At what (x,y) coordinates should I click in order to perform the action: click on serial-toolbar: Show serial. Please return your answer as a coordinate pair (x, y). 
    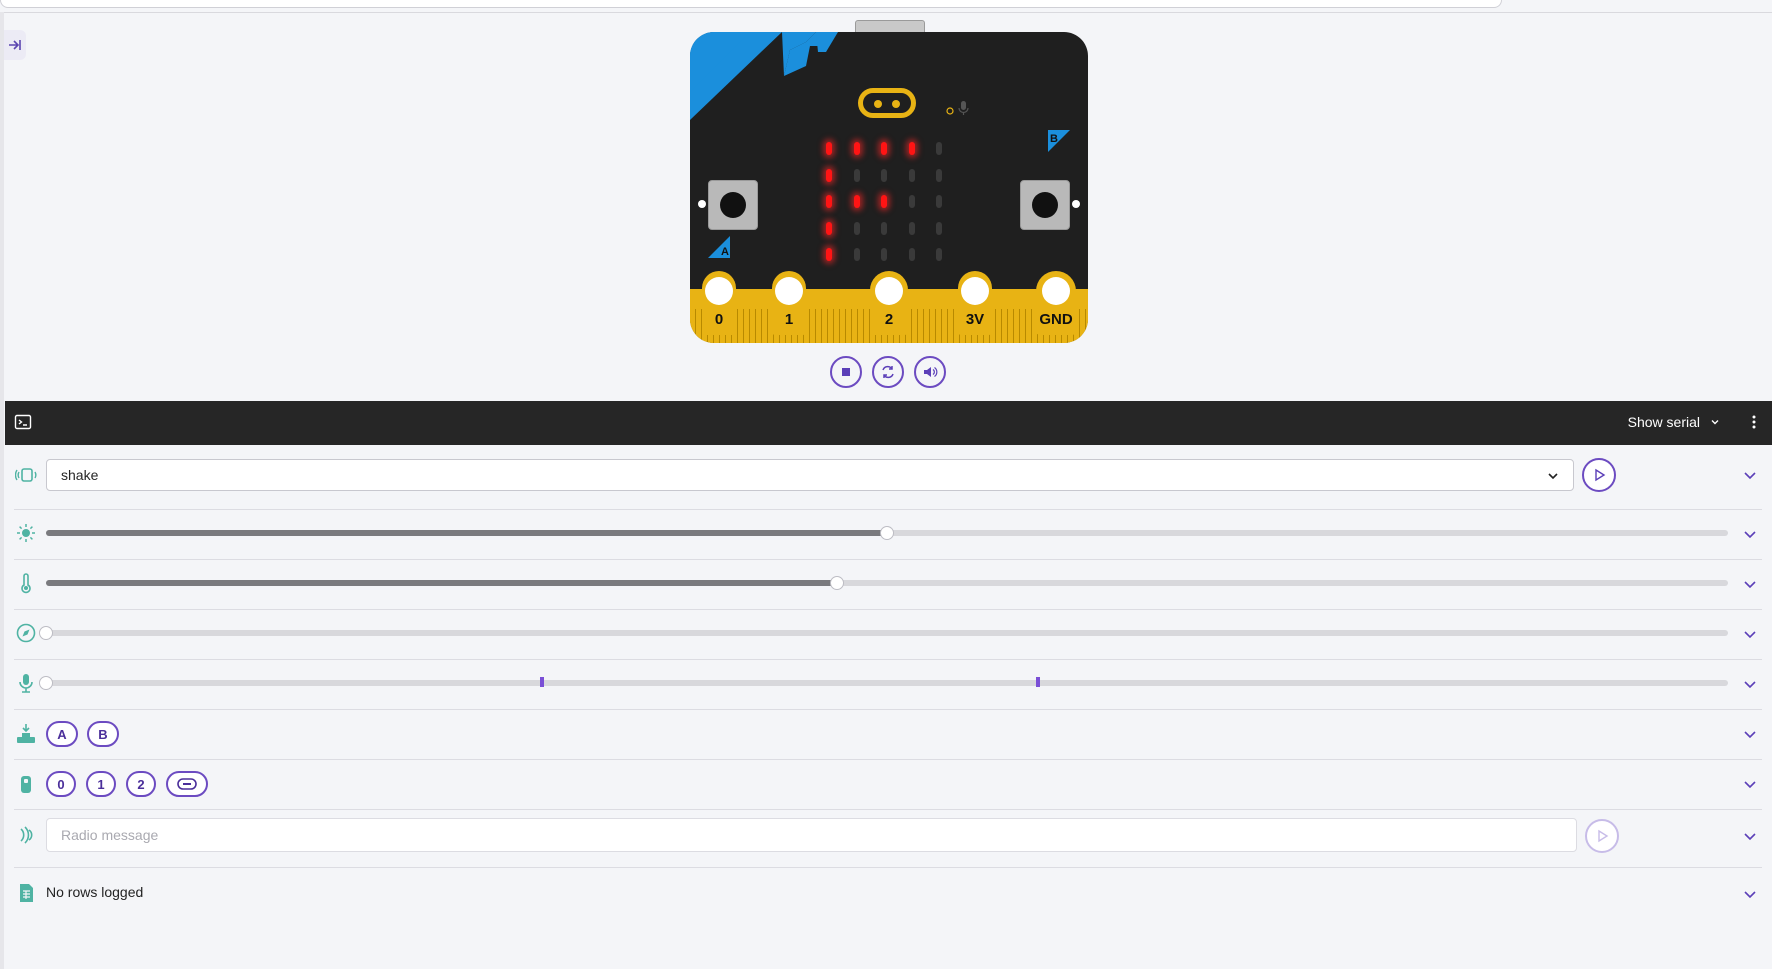
    Looking at the image, I should click on (888, 423).